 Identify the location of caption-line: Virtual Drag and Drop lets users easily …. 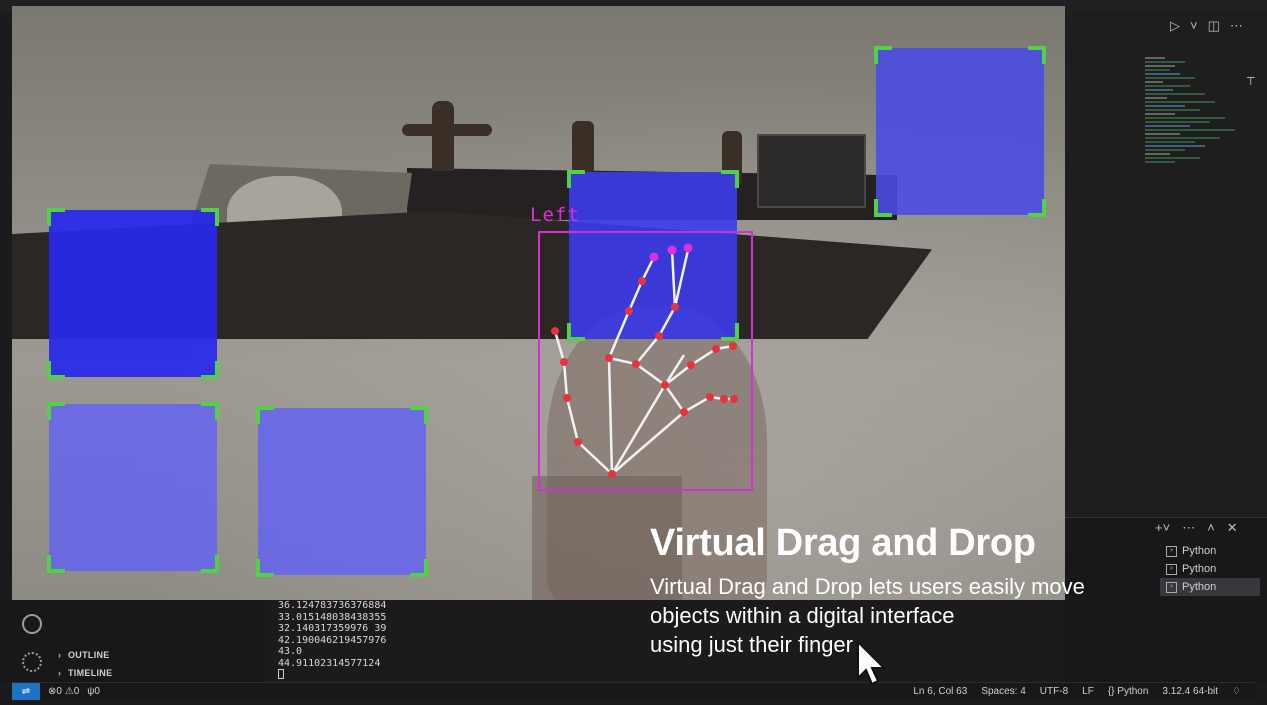
(867, 586).